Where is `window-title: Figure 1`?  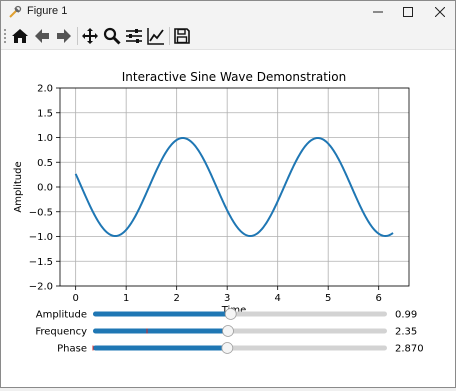 window-title: Figure 1 is located at coordinates (47, 11).